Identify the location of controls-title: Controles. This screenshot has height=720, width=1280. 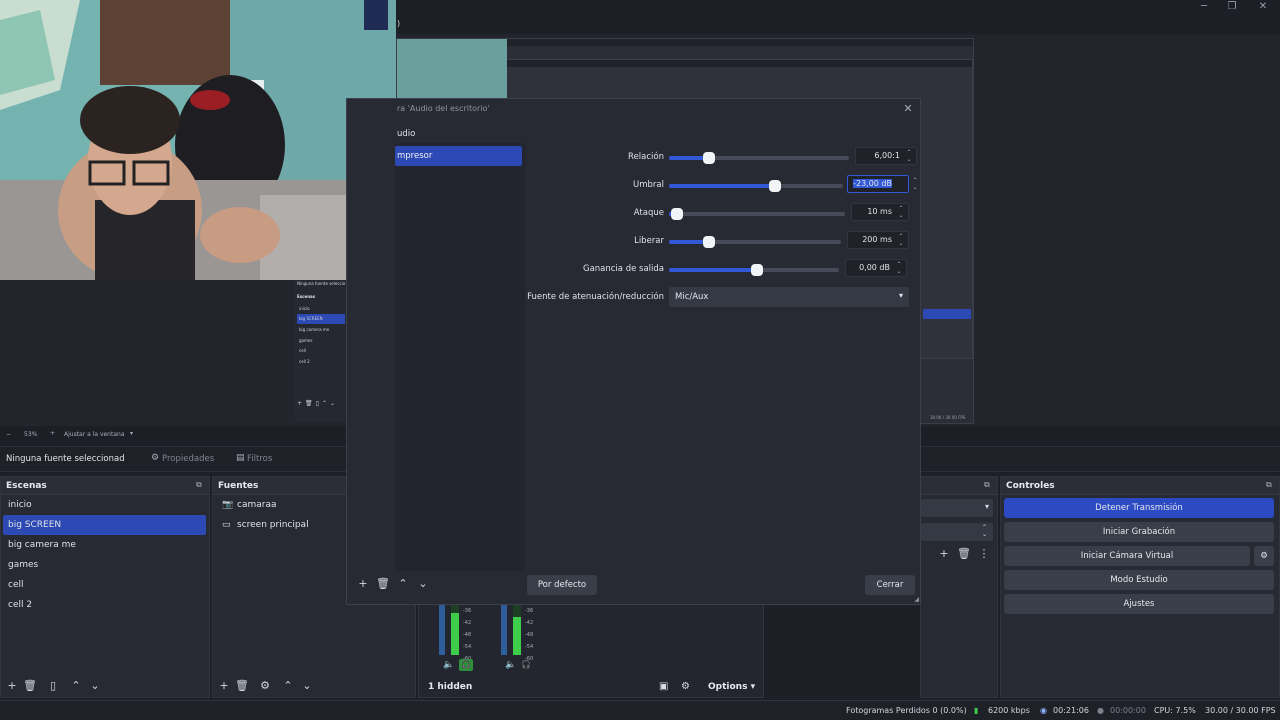
(1140, 486).